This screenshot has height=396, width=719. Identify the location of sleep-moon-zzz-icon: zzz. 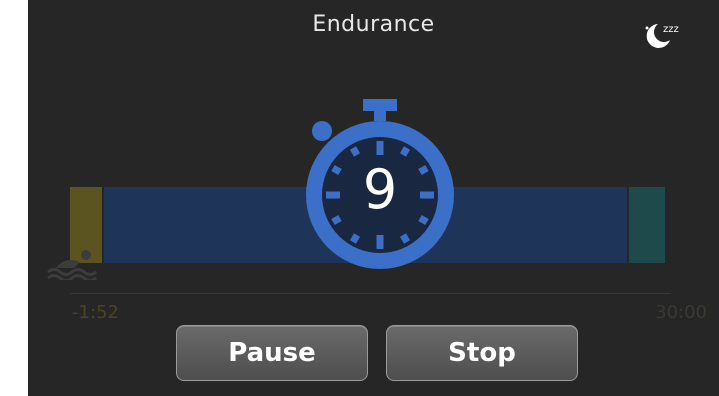
(661, 35).